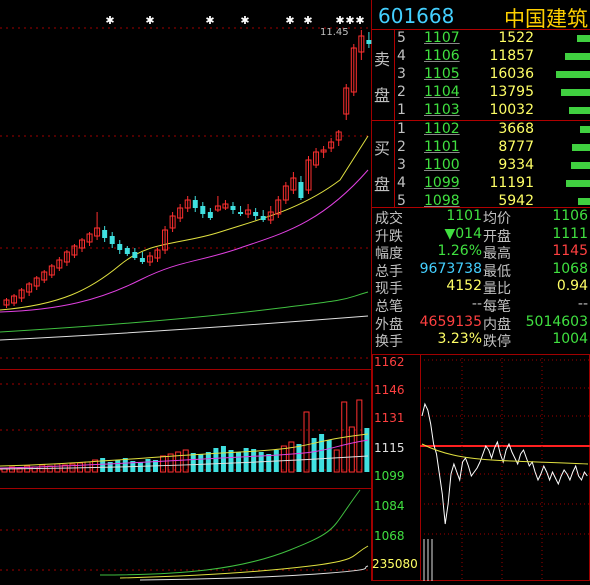  Describe the element at coordinates (450, 268) in the screenshot. I see `stat-value: 9673738` at that location.